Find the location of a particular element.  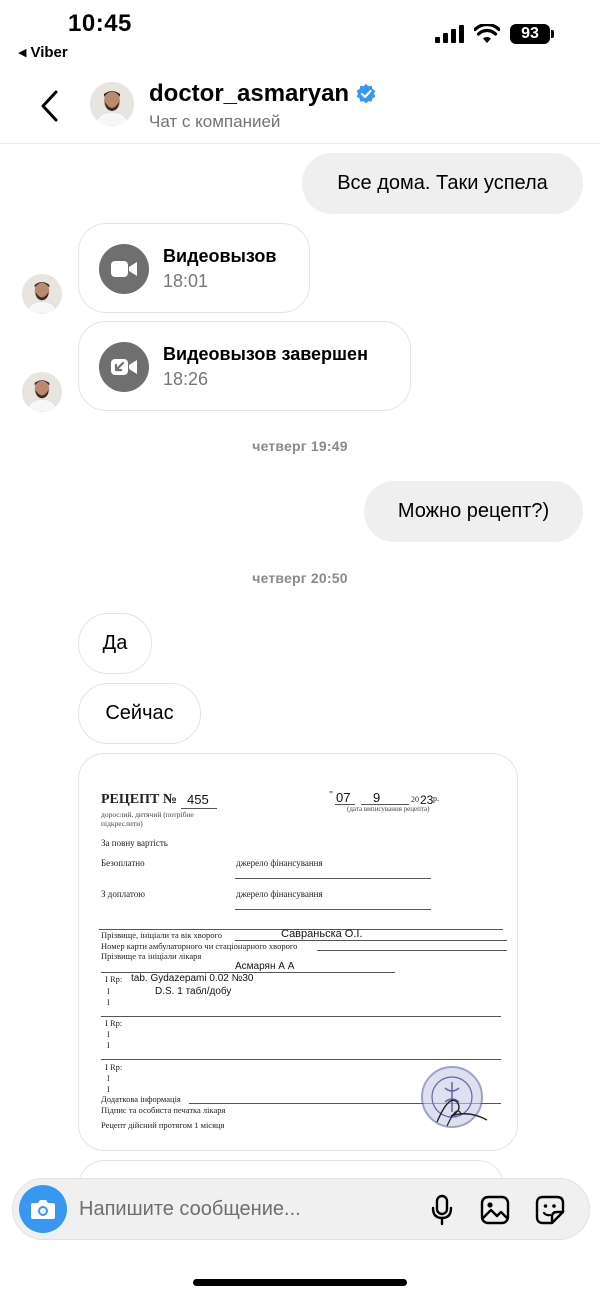

rx-signature-label: Підпис та особиста печатка лікаря is located at coordinates (163, 1110).